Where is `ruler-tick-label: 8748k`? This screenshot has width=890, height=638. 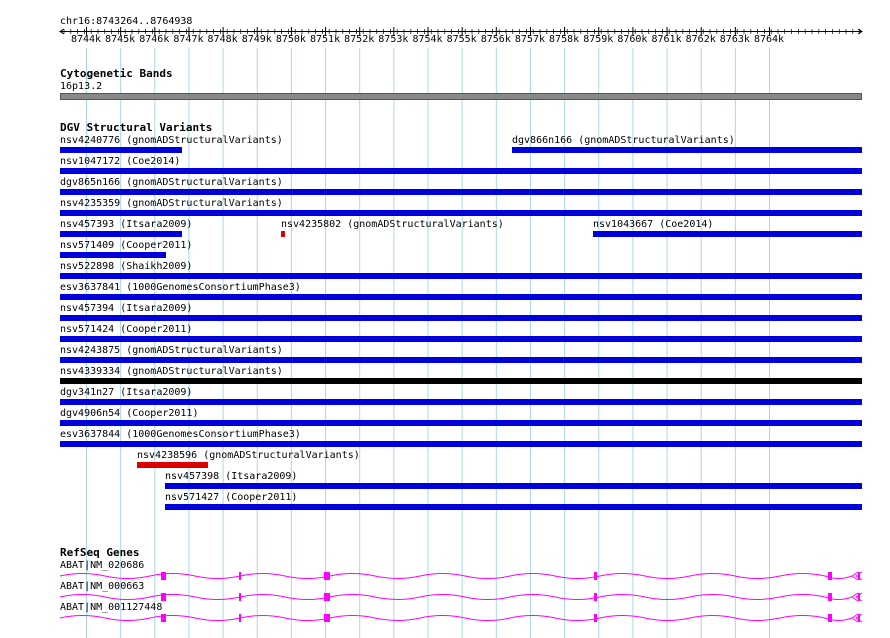 ruler-tick-label: 8748k is located at coordinates (222, 39).